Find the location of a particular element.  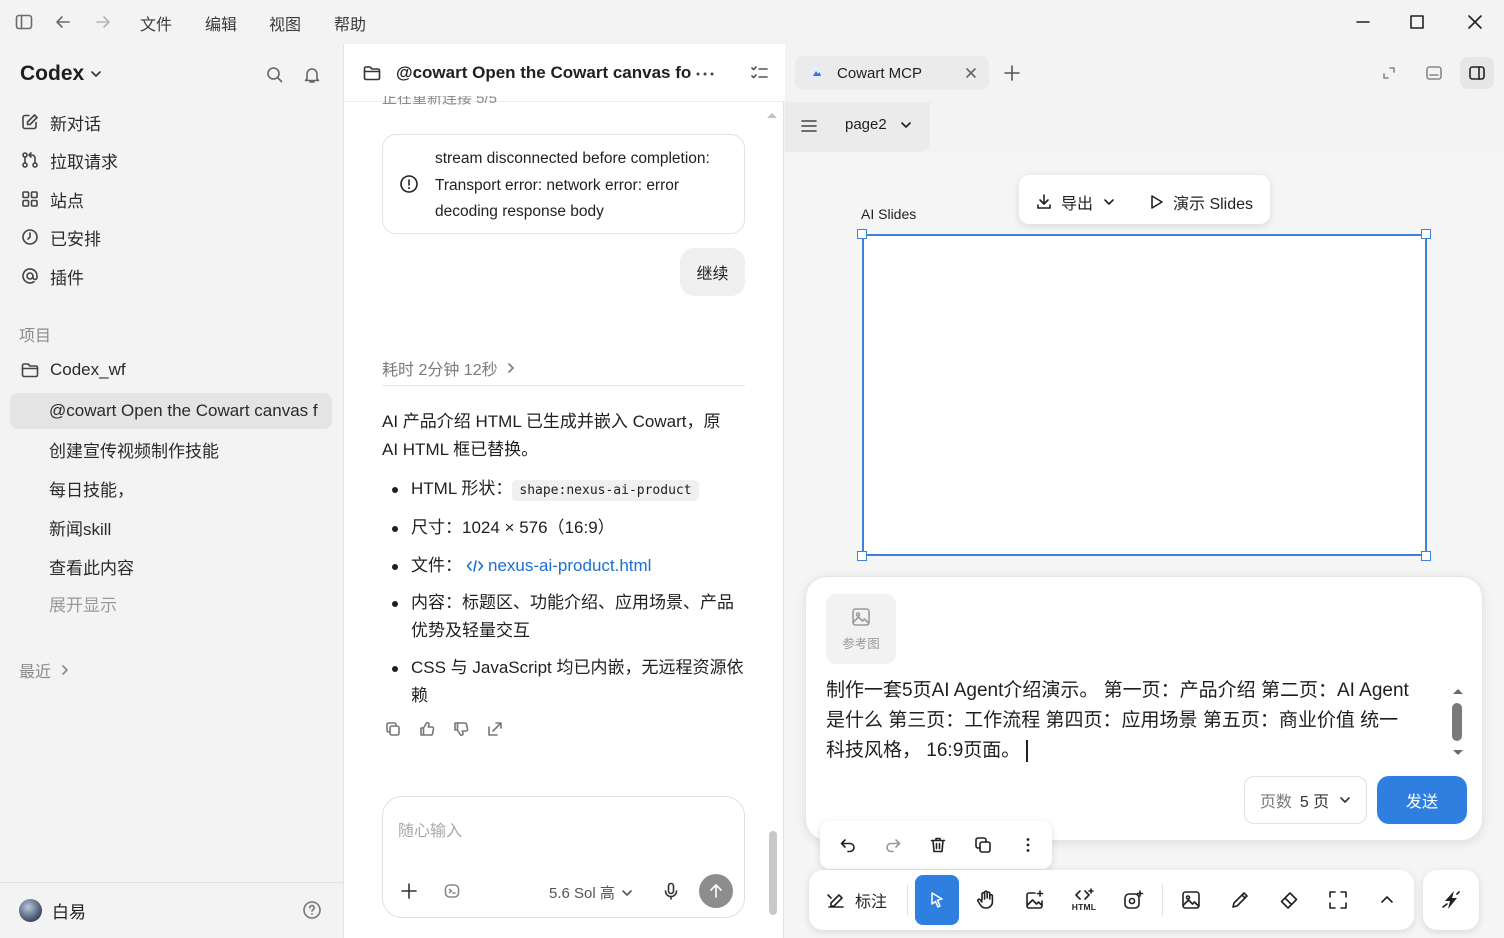

nav-sites: 站点 is located at coordinates (171, 199).